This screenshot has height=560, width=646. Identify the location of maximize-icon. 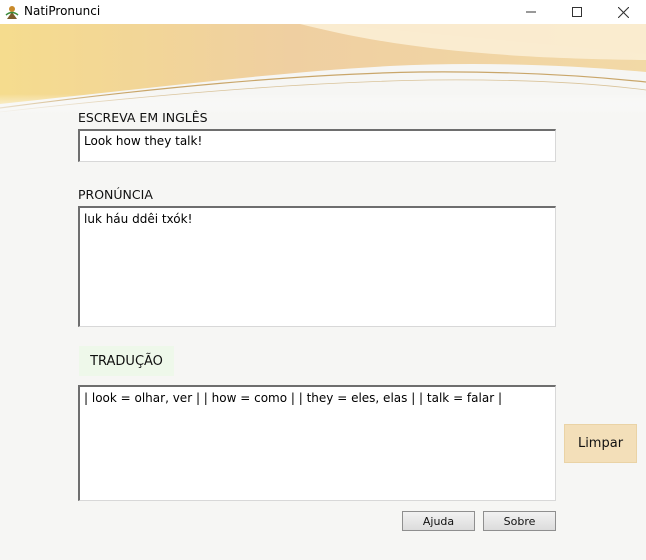
(577, 12).